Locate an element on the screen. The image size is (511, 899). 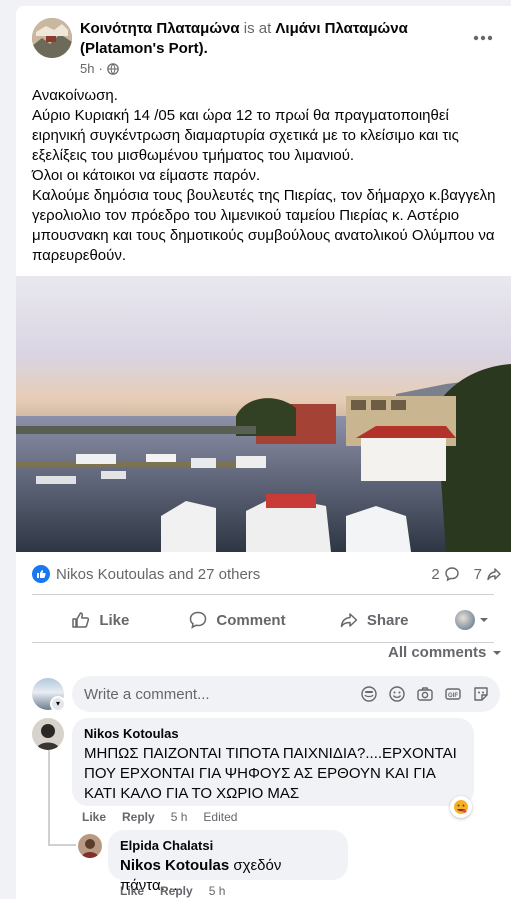
comment-icon is located at coordinates (198, 620).